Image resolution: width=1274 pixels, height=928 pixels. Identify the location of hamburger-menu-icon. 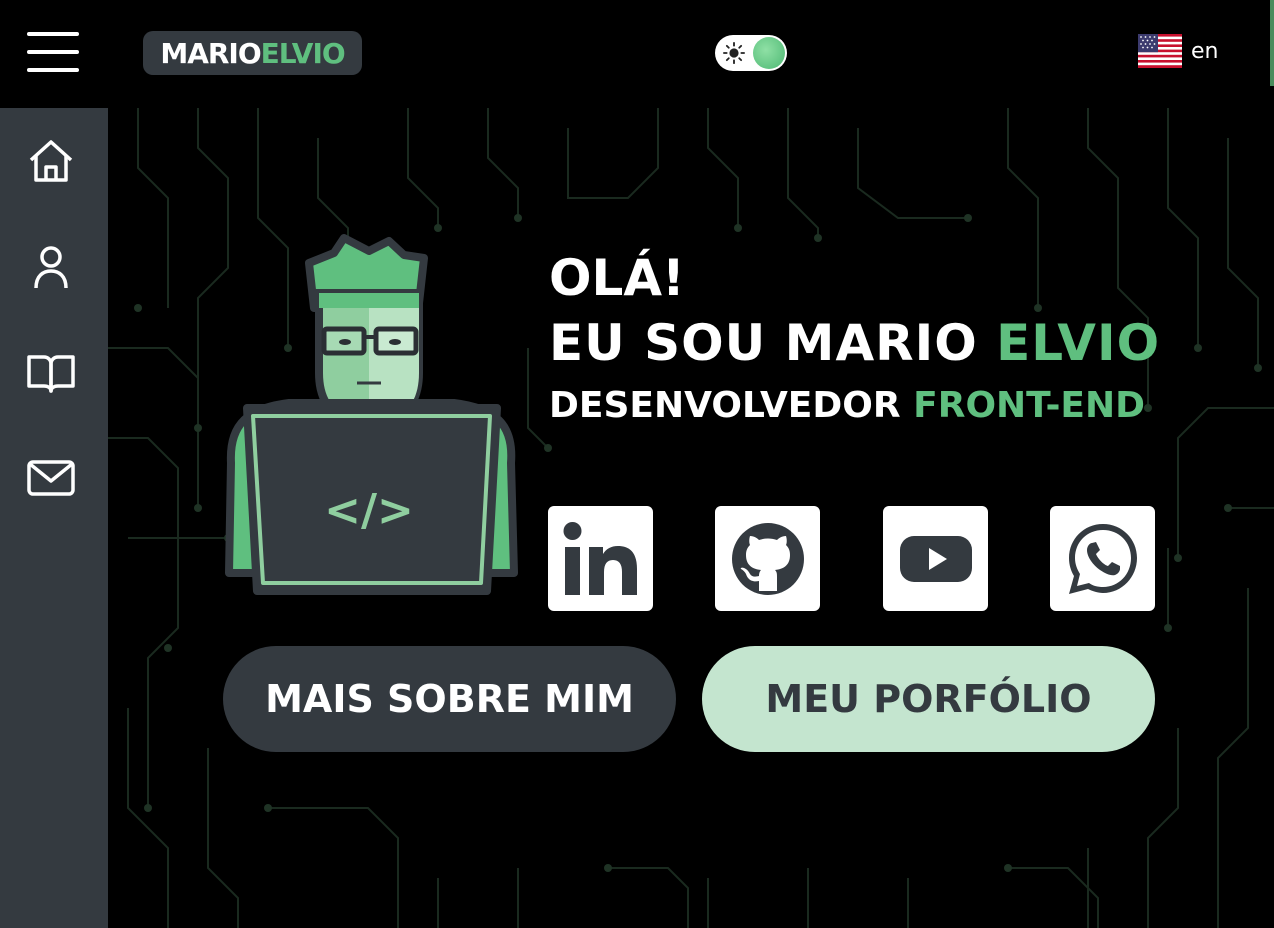
(53, 52).